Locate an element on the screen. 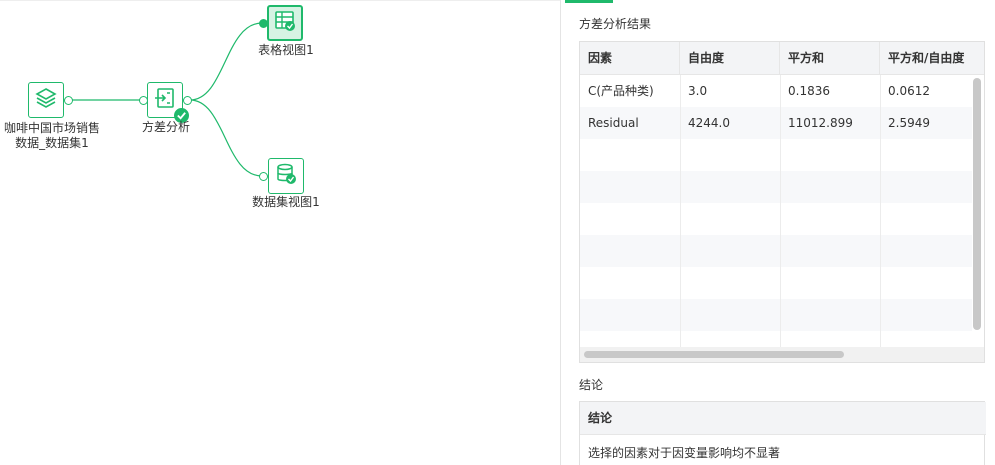  conclusion-header: 结论 is located at coordinates (783, 418).